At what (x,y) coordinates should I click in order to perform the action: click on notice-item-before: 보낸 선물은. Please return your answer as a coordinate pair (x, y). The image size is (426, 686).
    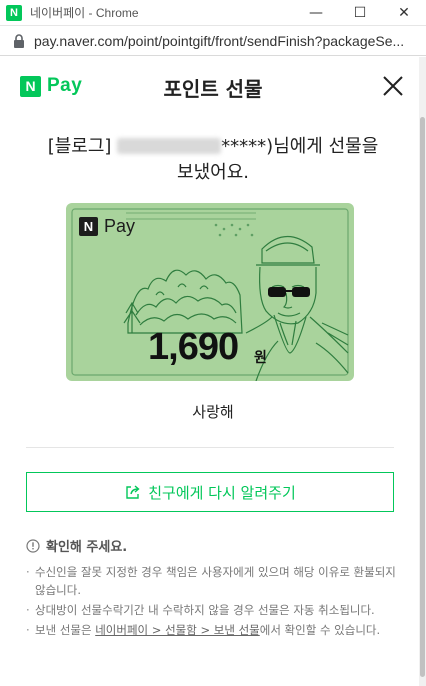
    Looking at the image, I should click on (65, 630).